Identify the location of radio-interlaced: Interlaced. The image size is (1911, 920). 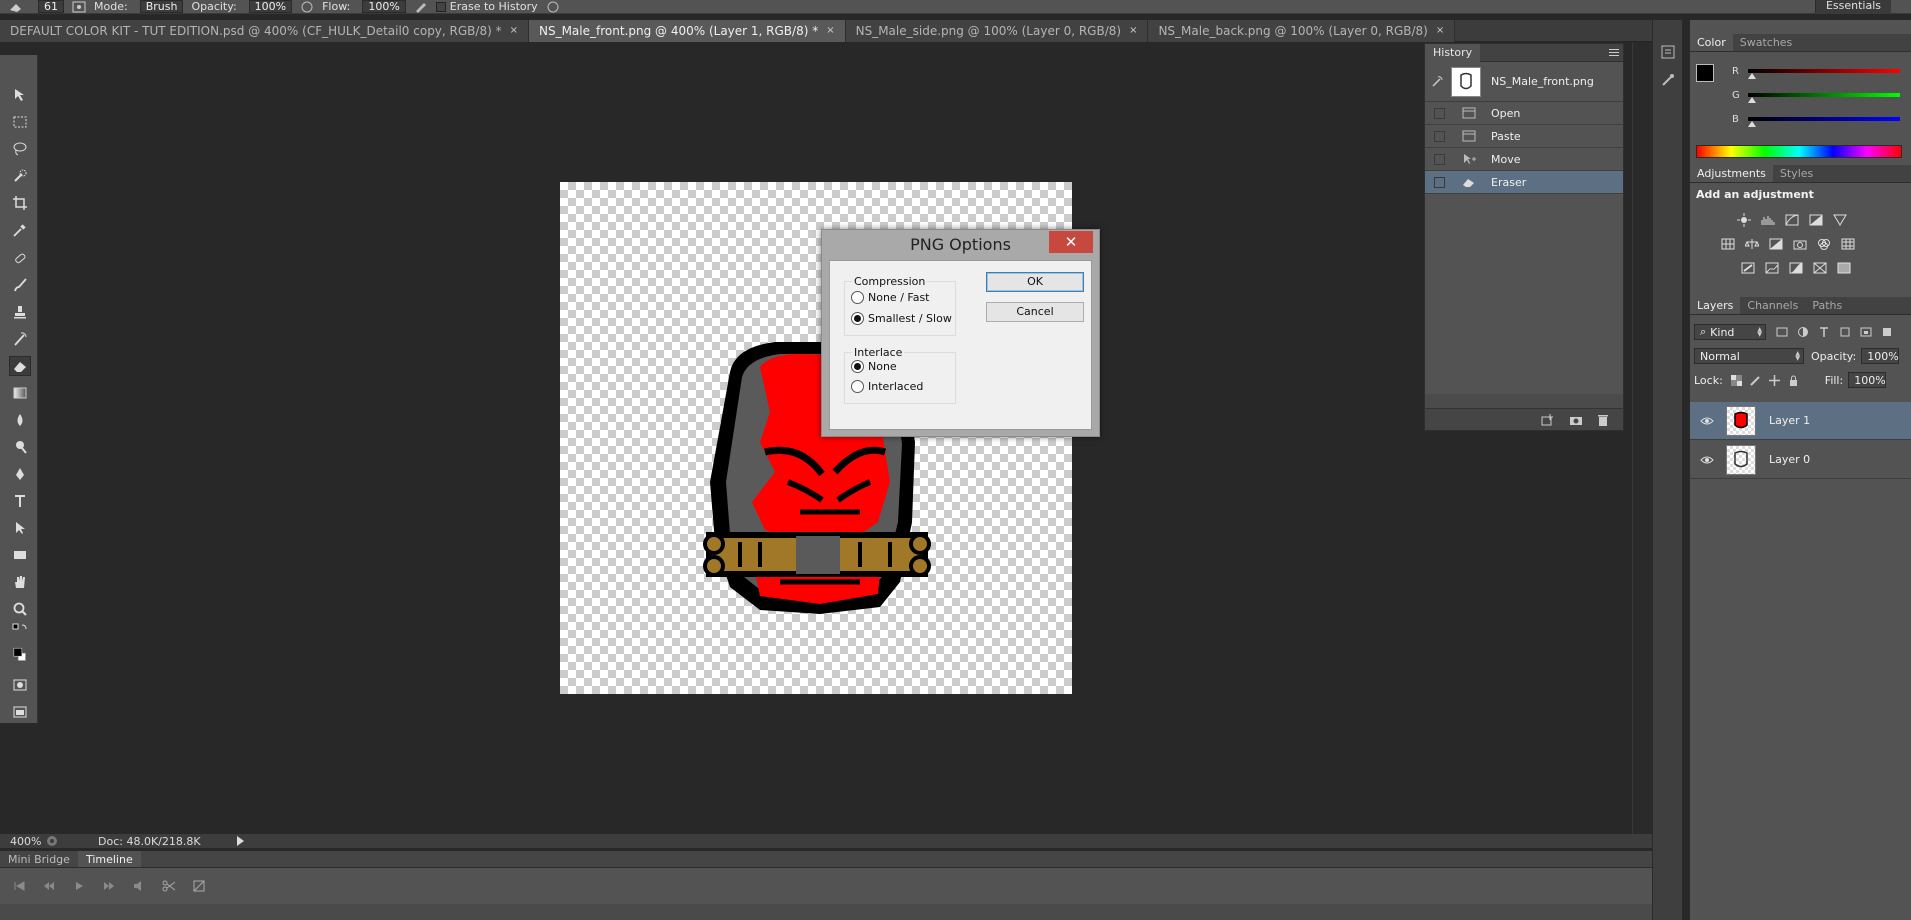
(887, 386).